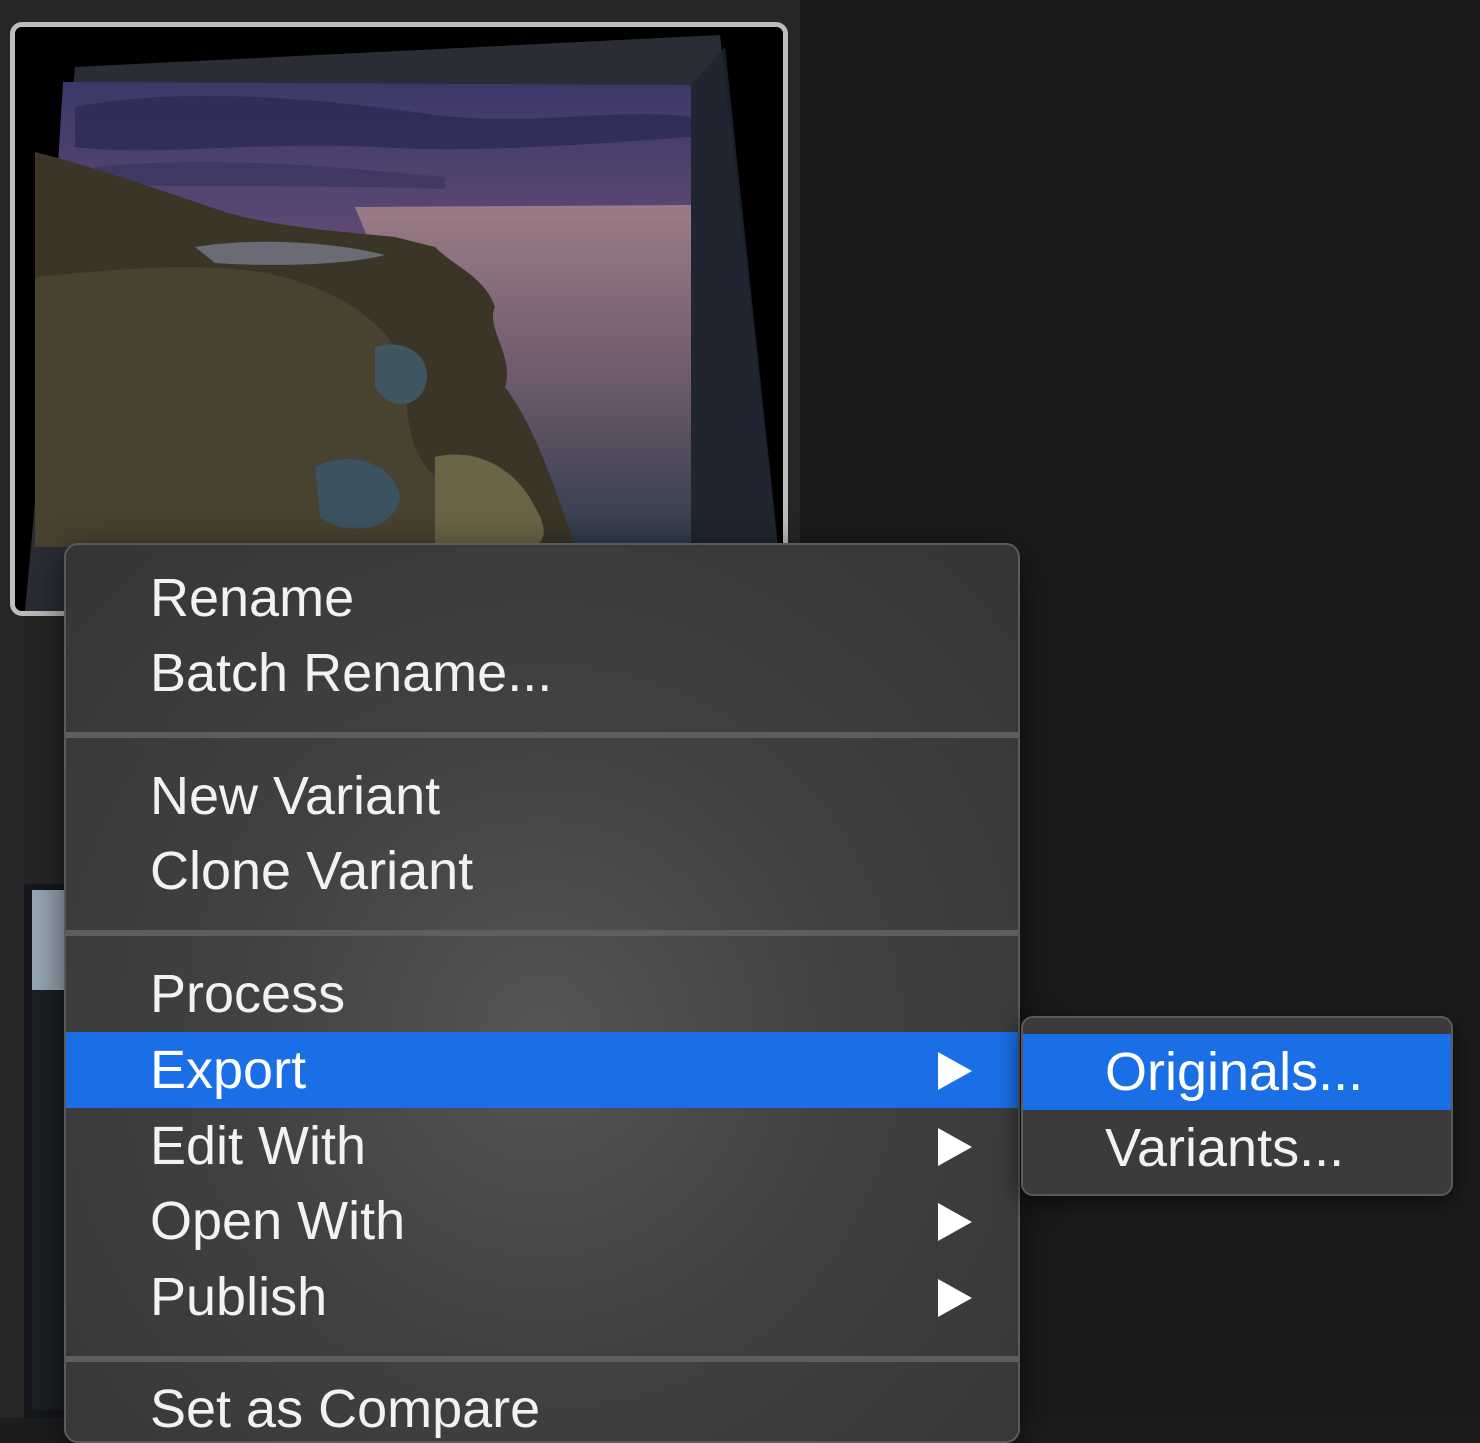 The width and height of the screenshot is (1480, 1443). I want to click on menu-item-clone-variant: Clone Variant, so click(542, 871).